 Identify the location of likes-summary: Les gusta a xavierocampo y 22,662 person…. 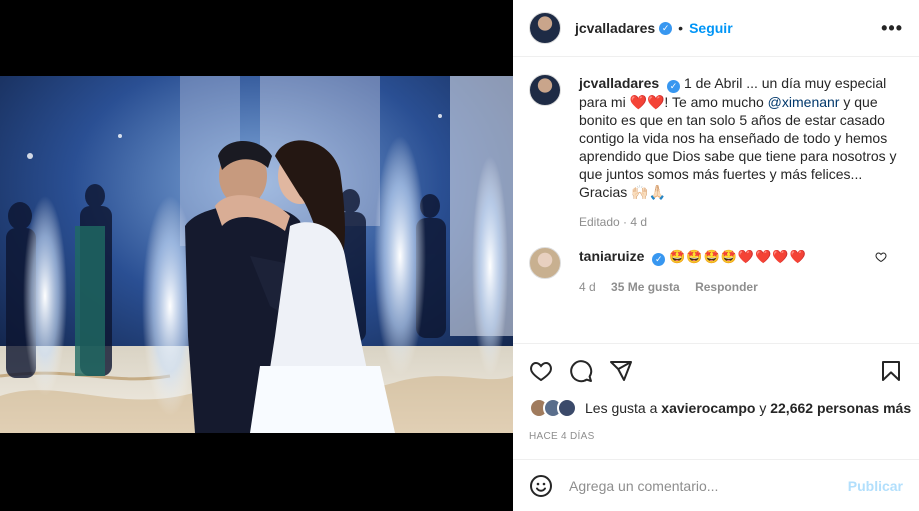
(720, 408).